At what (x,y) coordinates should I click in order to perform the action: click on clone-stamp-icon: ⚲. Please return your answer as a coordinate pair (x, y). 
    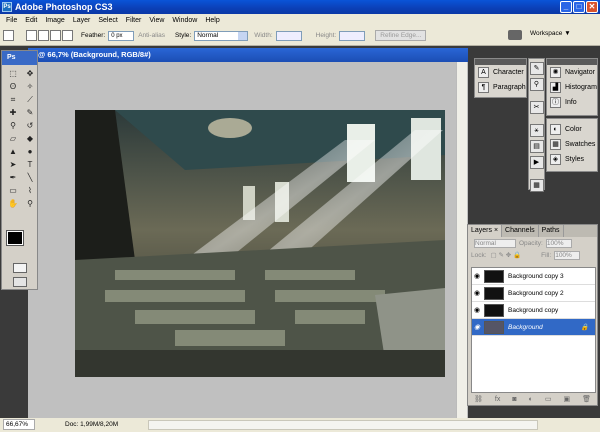
    Looking at the image, I should click on (13, 125).